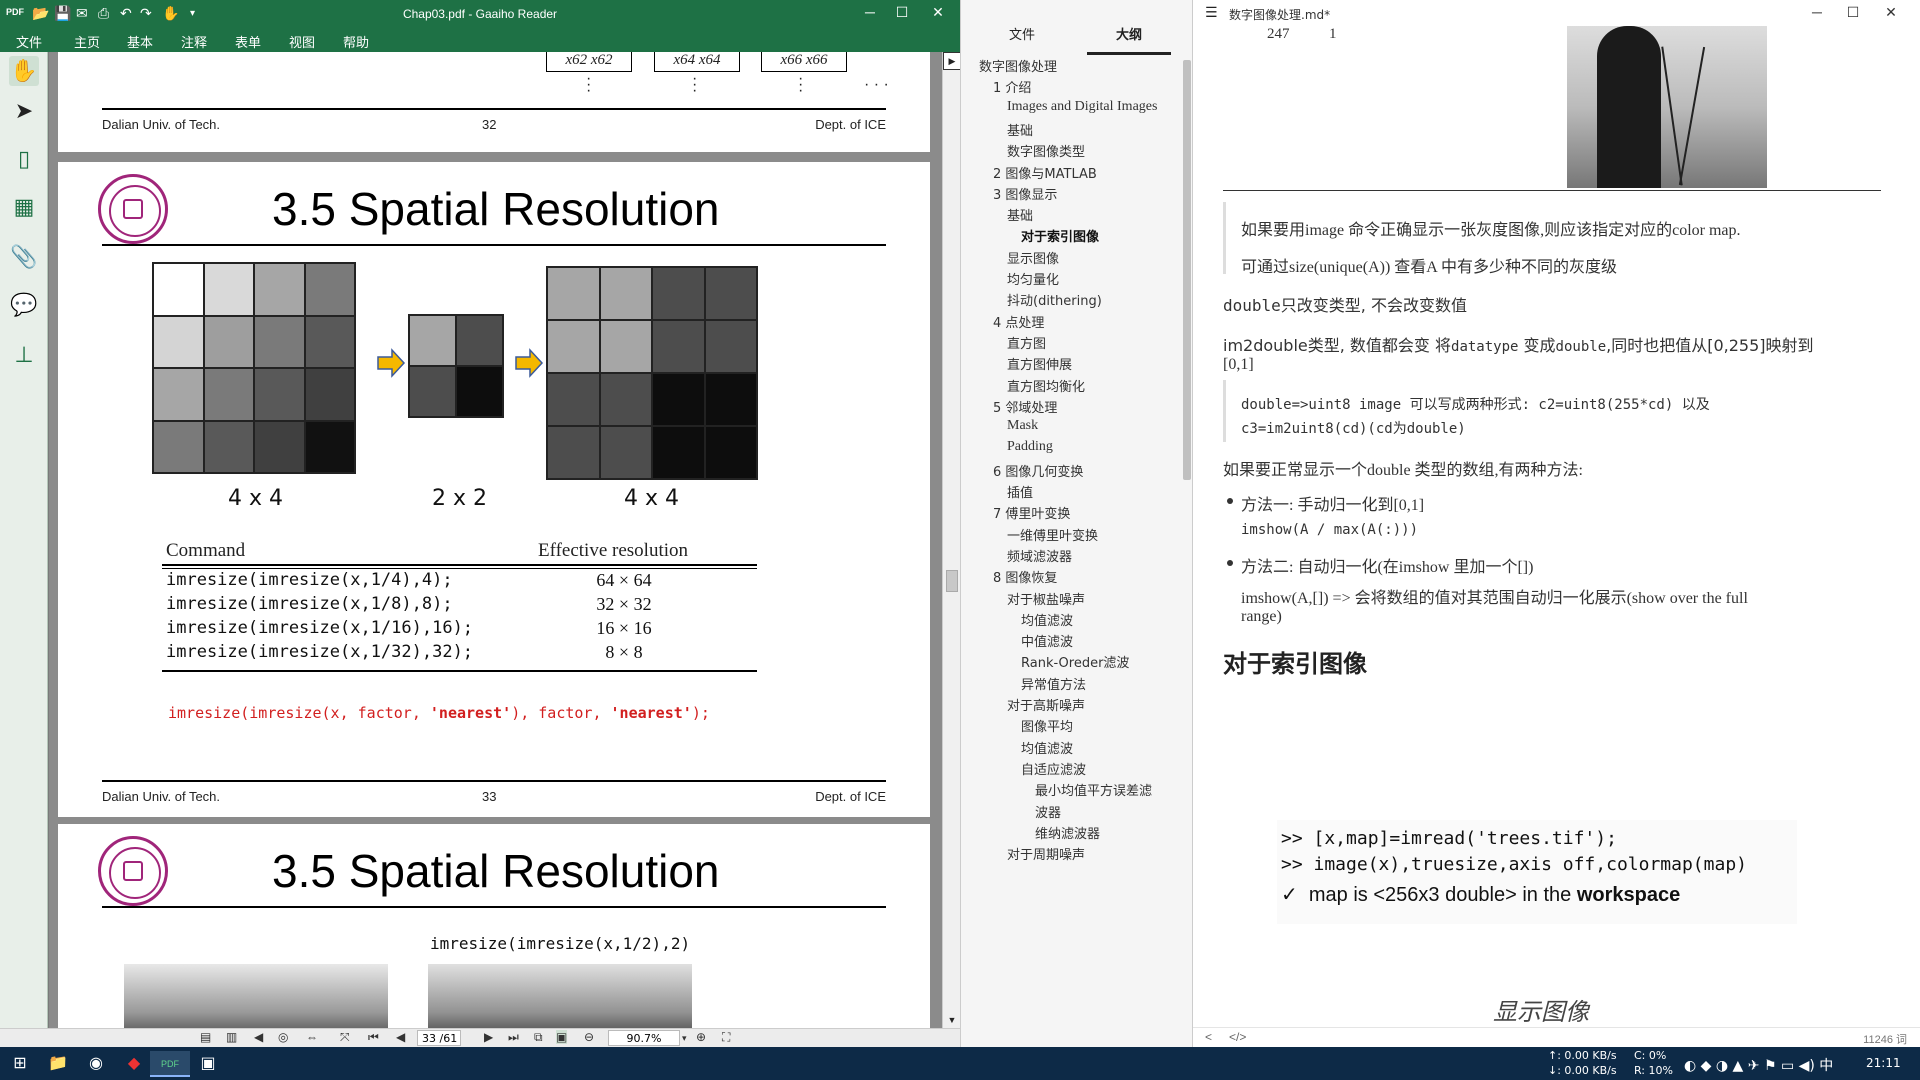 This screenshot has width=1920, height=1080. Describe the element at coordinates (1046, 853) in the screenshot. I see `outline-item: 对于周期噪声` at that location.